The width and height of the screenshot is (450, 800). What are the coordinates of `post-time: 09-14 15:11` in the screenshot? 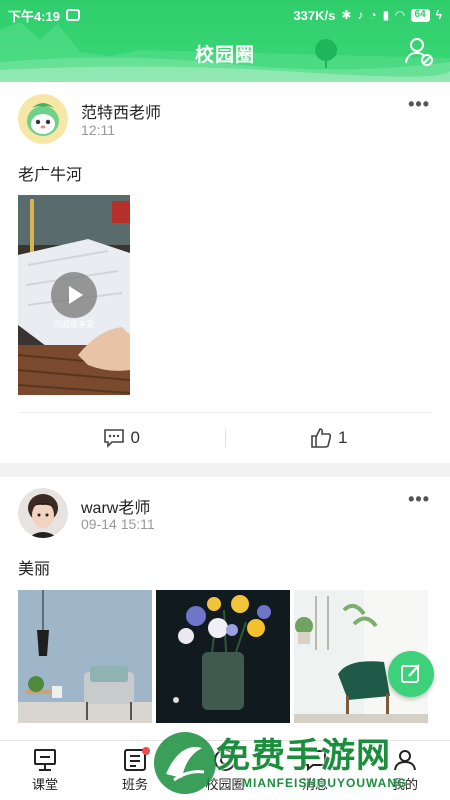 It's located at (118, 524).